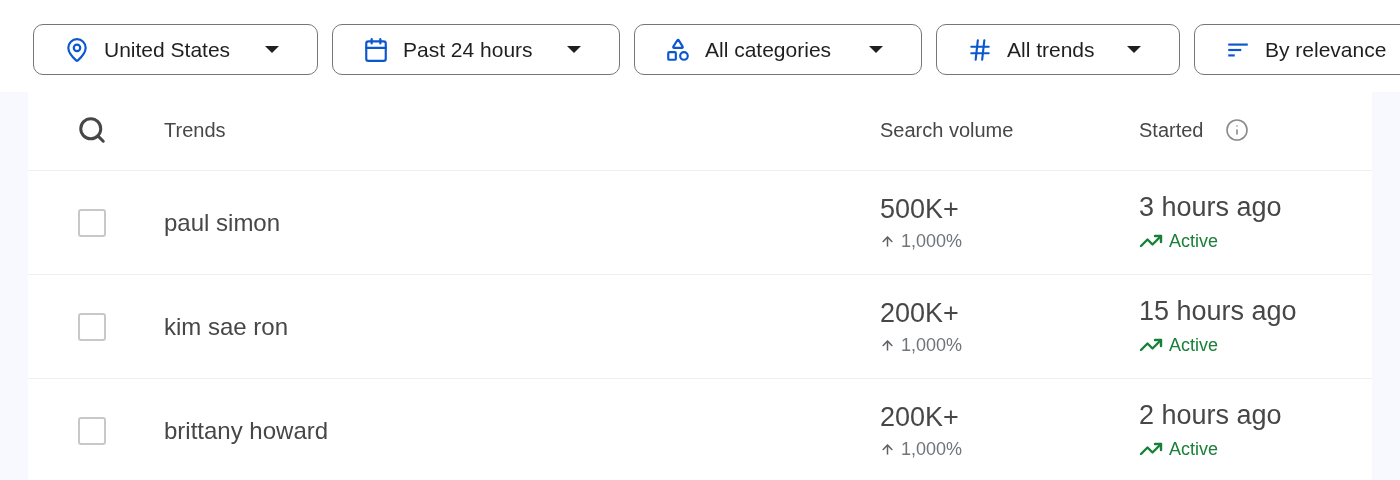 The width and height of the screenshot is (1400, 480). Describe the element at coordinates (77, 49) in the screenshot. I see `location-pin-icon` at that location.